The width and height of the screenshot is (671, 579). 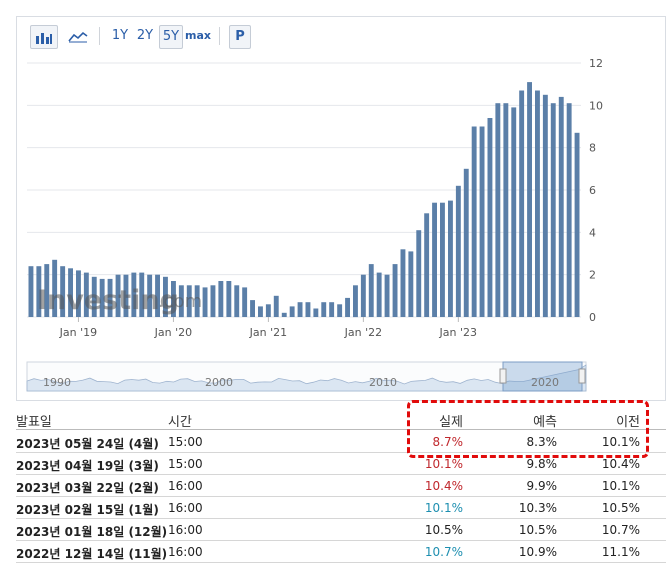 I want to click on watermark-suffix: .com, so click(x=180, y=301).